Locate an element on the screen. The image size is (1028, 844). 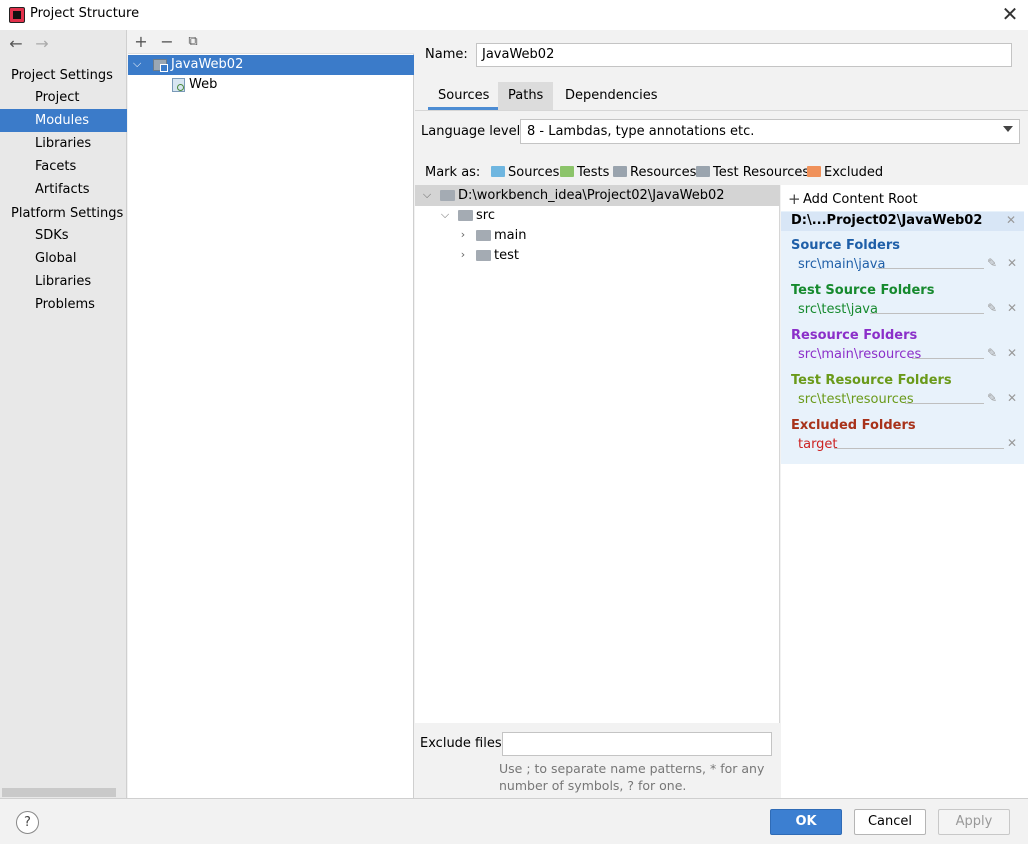
ok-button: OK is located at coordinates (806, 822).